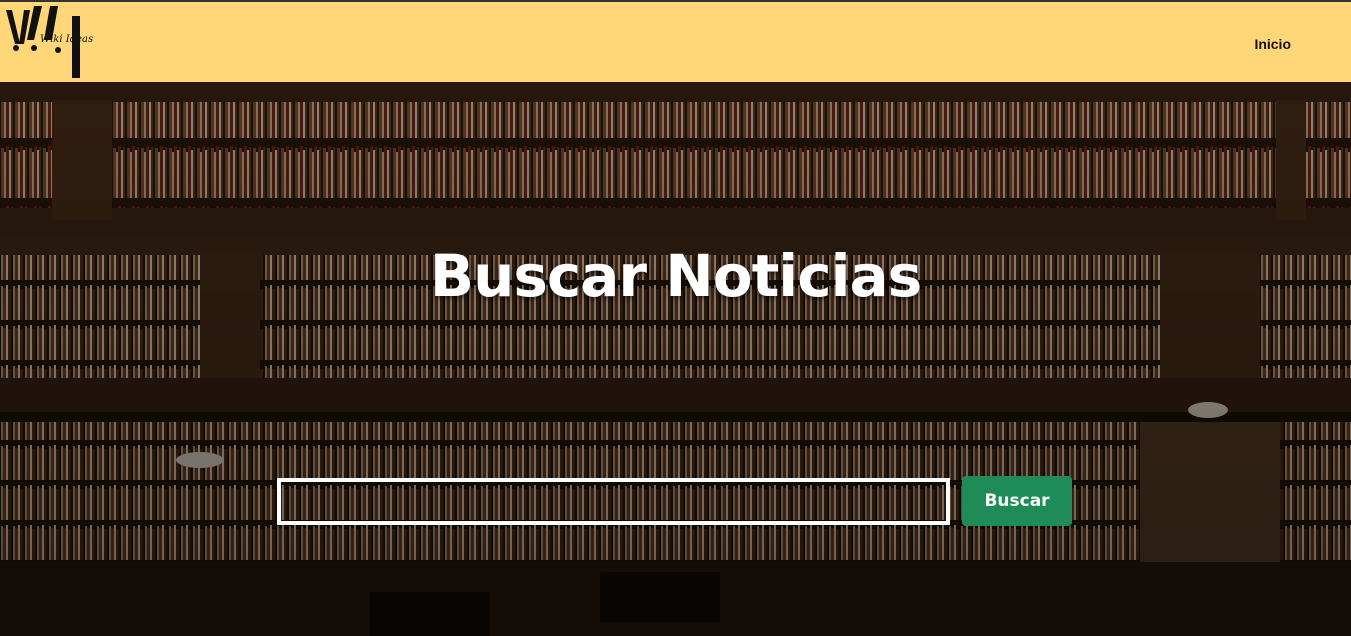  Describe the element at coordinates (675, 276) in the screenshot. I see `page-title: Buscar Noticias` at that location.